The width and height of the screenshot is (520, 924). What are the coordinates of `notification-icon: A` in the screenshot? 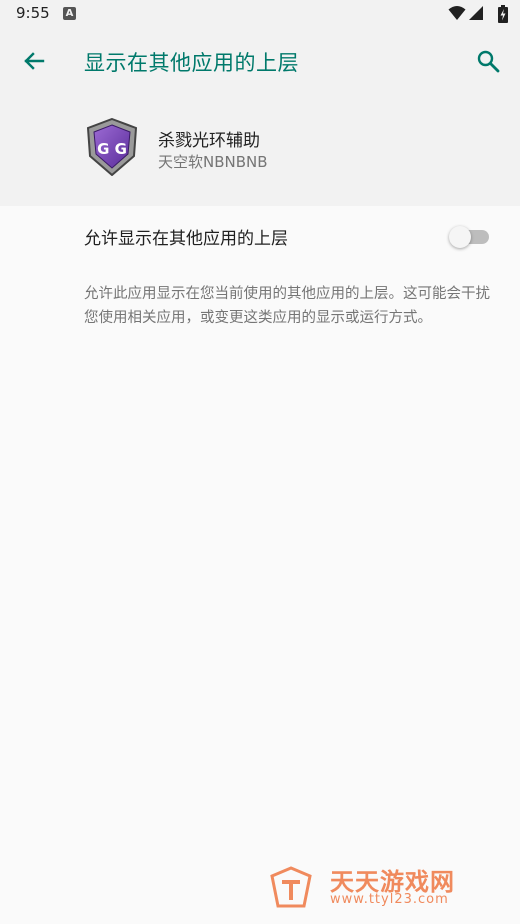 It's located at (69, 13).